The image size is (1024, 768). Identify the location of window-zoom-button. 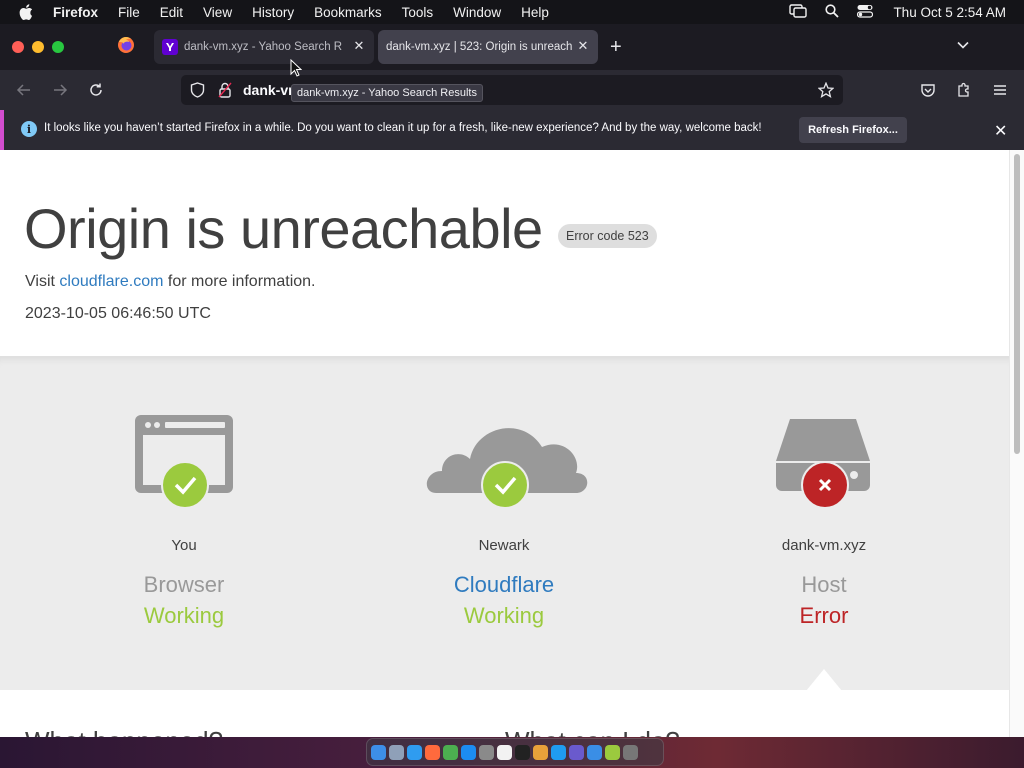
(58, 47).